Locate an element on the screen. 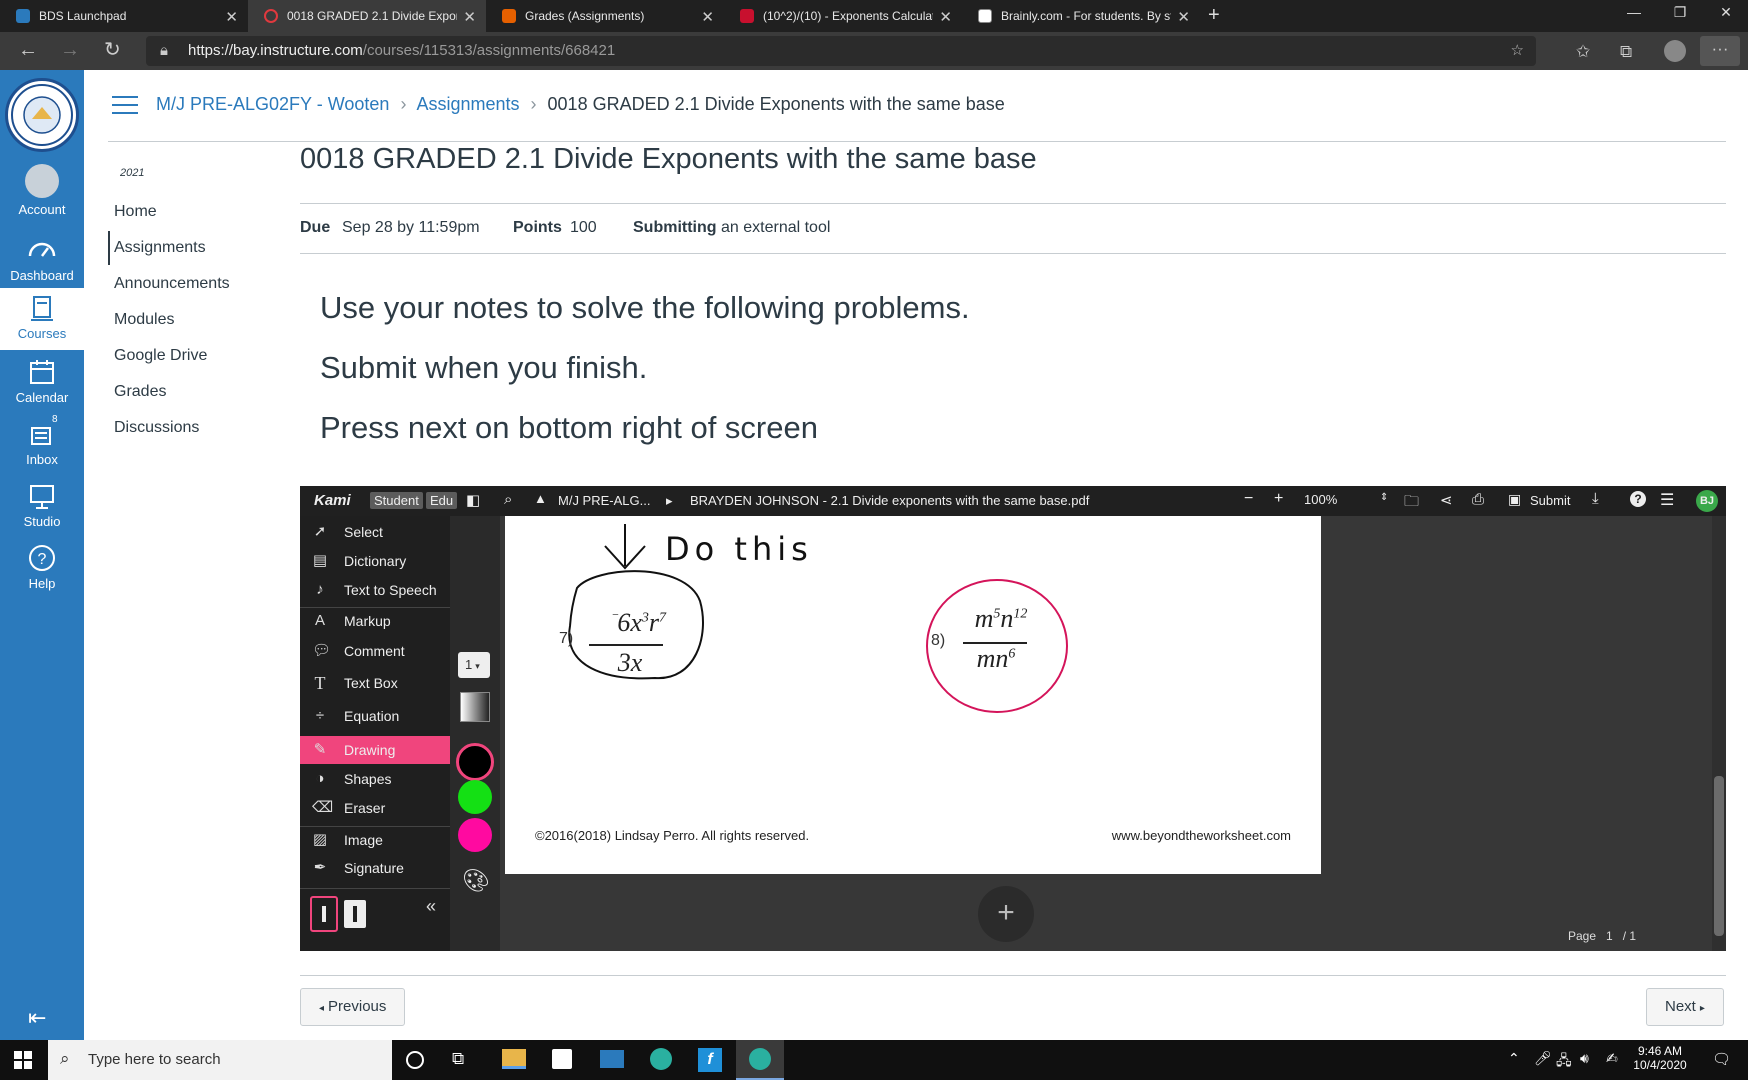 This screenshot has height=1080, width=1748. page-current: 1 is located at coordinates (1609, 936).